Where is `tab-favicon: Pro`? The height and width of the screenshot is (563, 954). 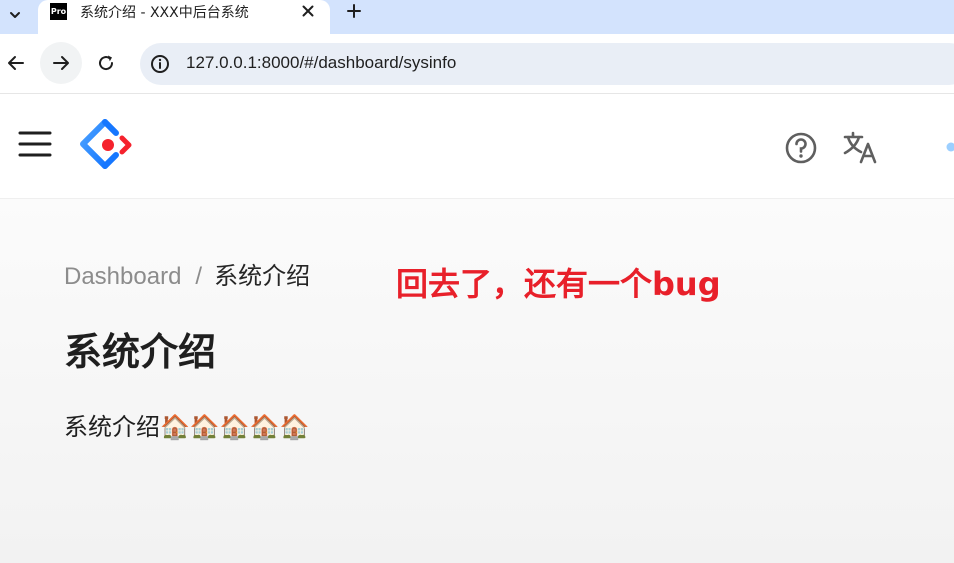 tab-favicon: Pro is located at coordinates (58, 11).